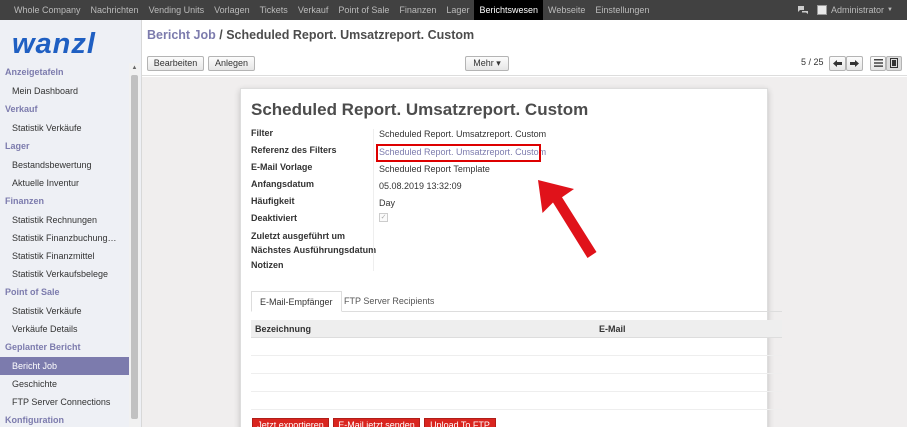  What do you see at coordinates (420, 186) in the screenshot?
I see `field-start-date-value: 05.08.2019 13:32:09` at bounding box center [420, 186].